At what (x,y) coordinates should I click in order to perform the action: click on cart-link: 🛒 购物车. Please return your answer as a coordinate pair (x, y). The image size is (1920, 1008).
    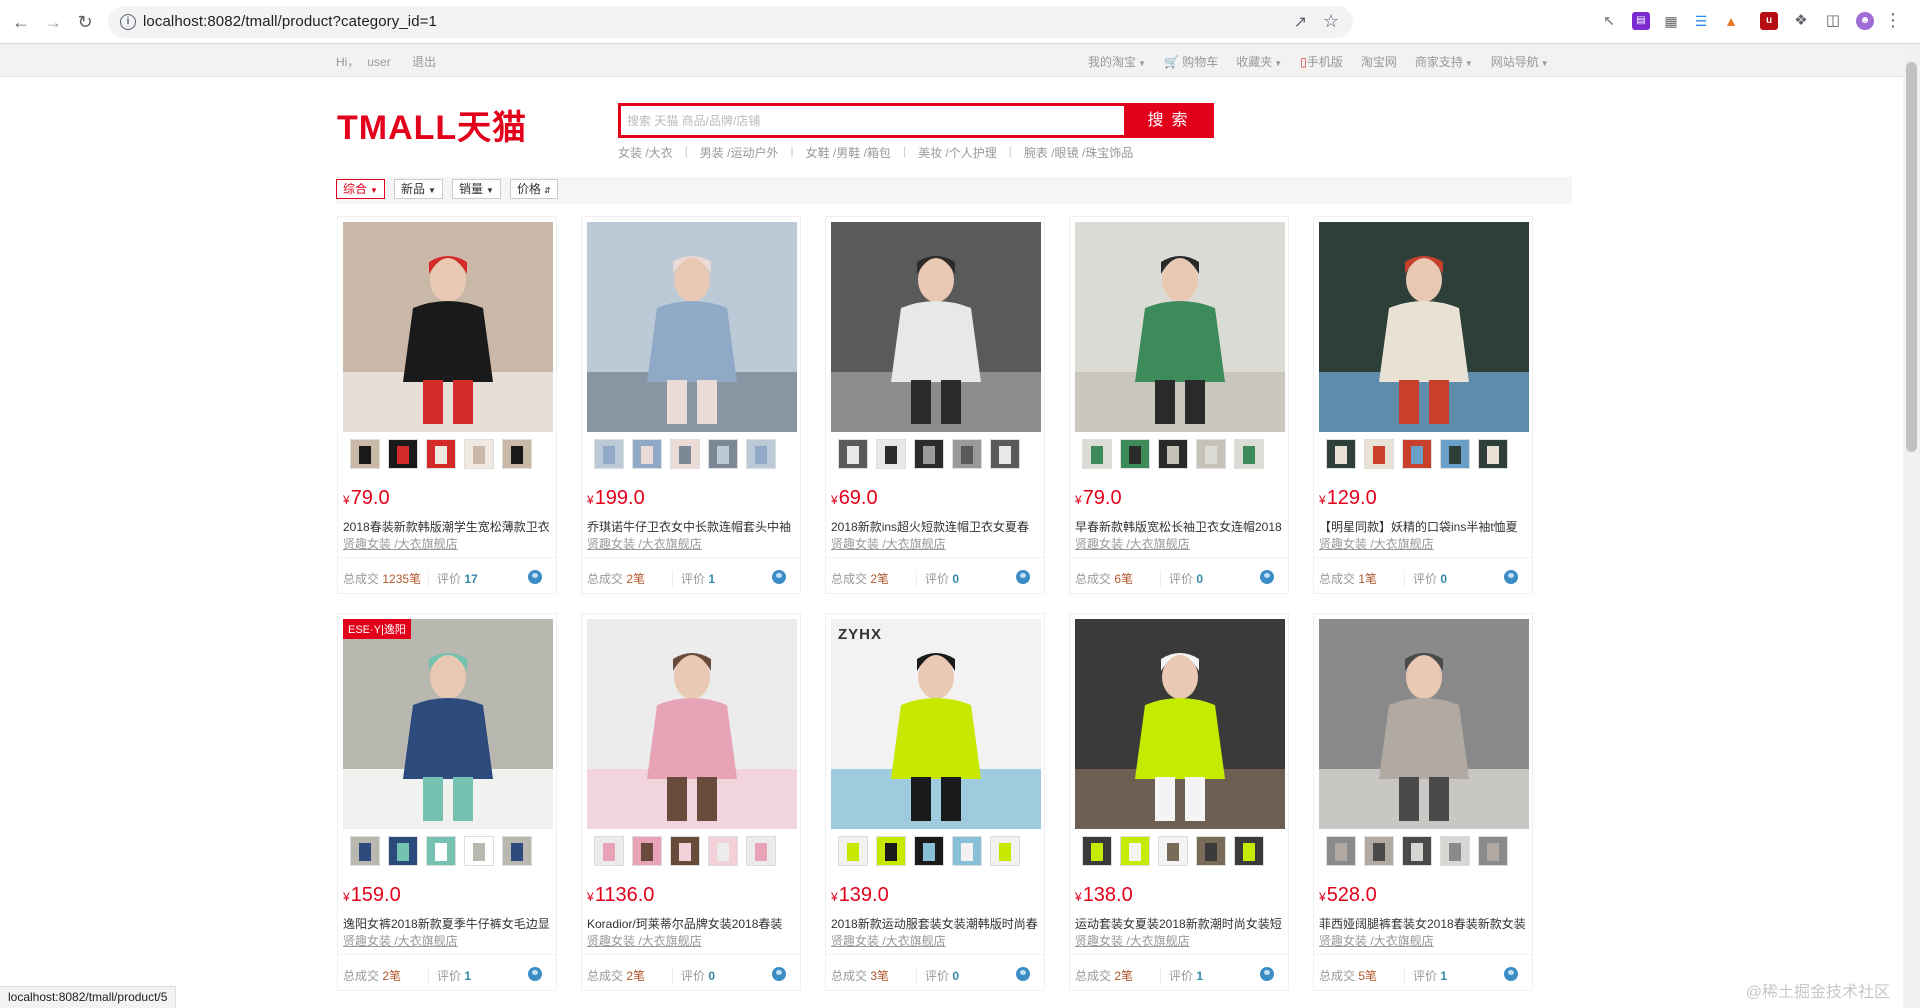
    Looking at the image, I should click on (1191, 61).